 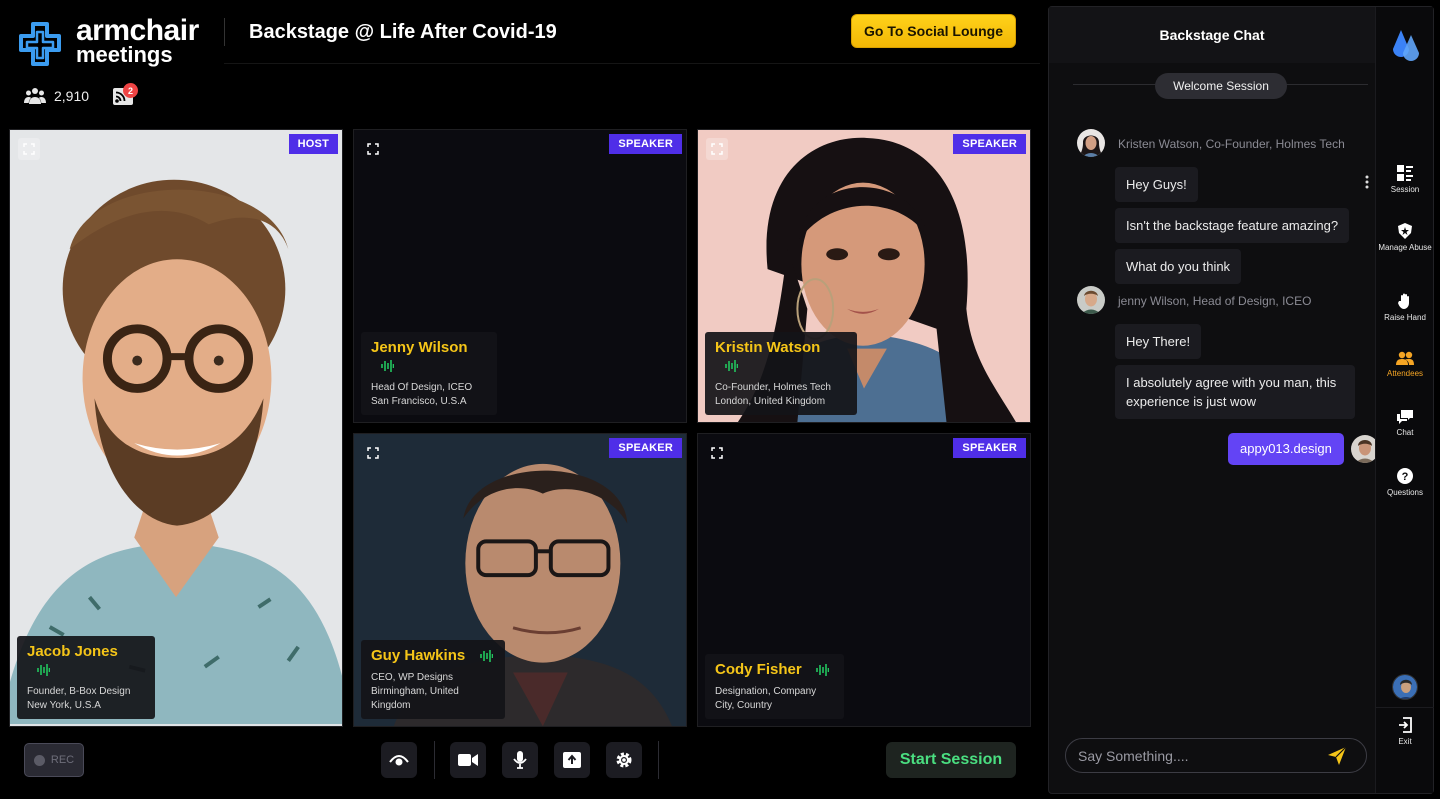 What do you see at coordinates (1215, 301) in the screenshot?
I see `message-sender: jenny Wilson, Head of Design, ICEO` at bounding box center [1215, 301].